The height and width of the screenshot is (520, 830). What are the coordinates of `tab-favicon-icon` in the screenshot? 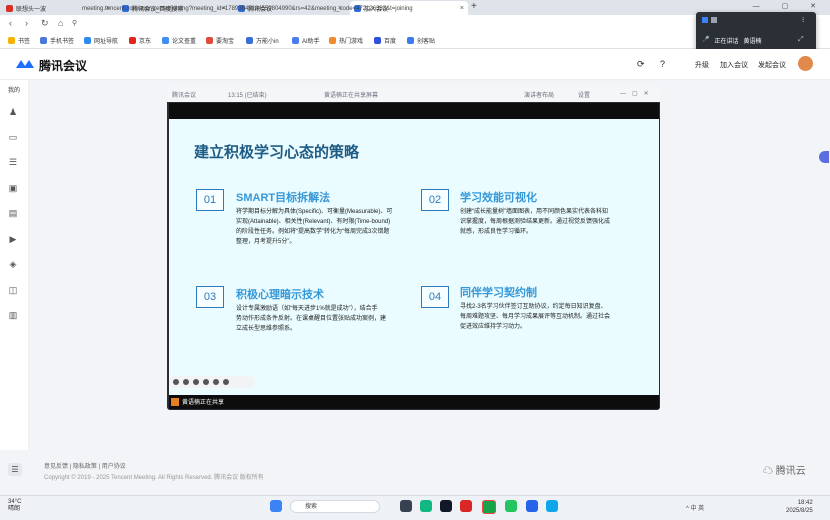 It's located at (9, 8).